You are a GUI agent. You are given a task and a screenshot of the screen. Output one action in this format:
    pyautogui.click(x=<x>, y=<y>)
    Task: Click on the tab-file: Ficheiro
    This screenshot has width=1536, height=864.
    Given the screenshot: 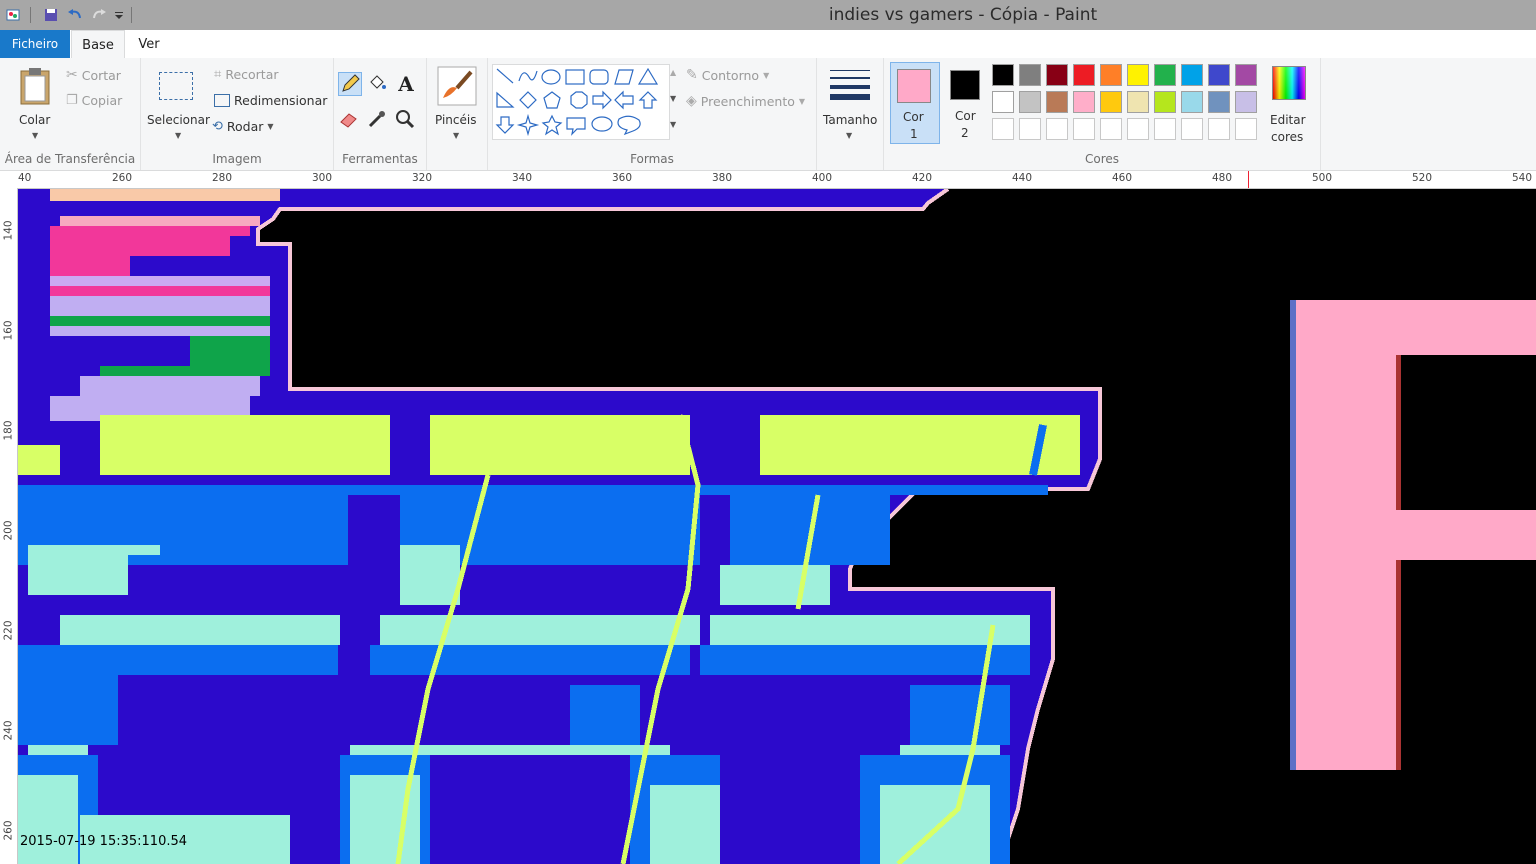 What is the action you would take?
    pyautogui.click(x=35, y=44)
    